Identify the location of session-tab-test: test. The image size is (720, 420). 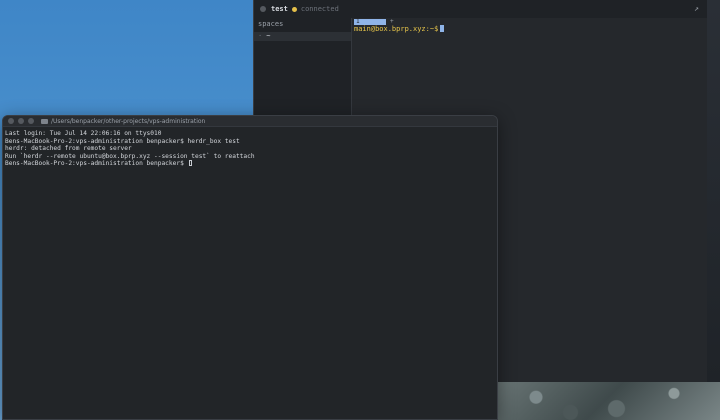
(279, 9).